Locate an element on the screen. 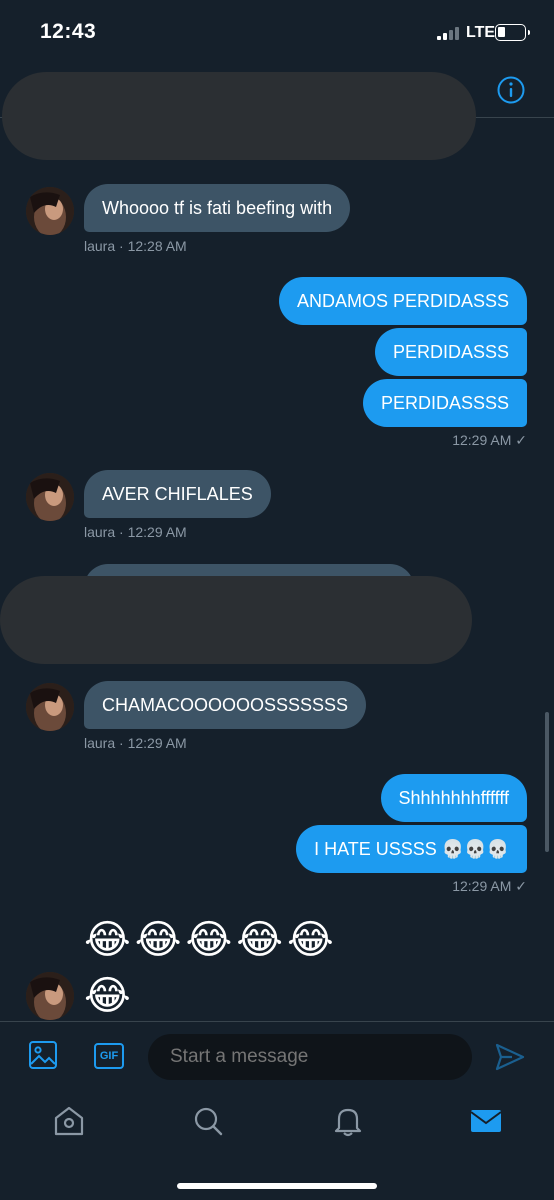  bell-icon is located at coordinates (348, 1121).